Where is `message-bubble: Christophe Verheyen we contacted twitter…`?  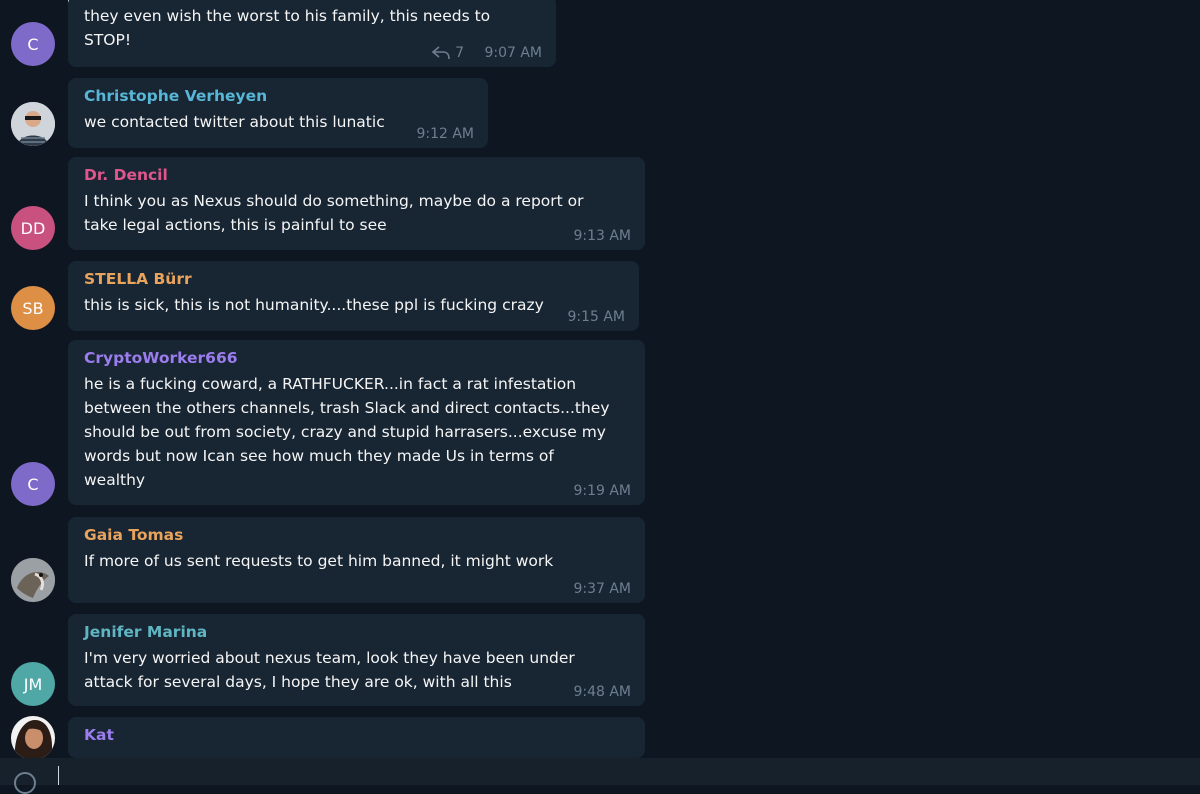
message-bubble: Christophe Verheyen we contacted twitter… is located at coordinates (278, 113).